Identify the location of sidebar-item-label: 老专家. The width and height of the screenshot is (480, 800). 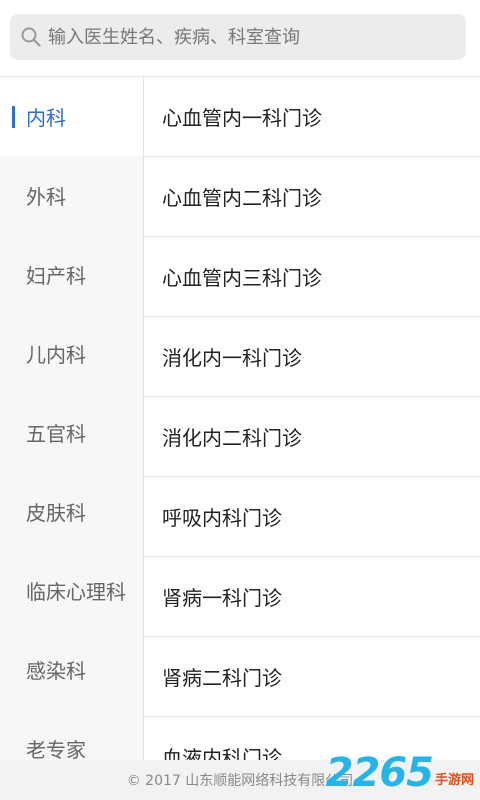
(56, 749).